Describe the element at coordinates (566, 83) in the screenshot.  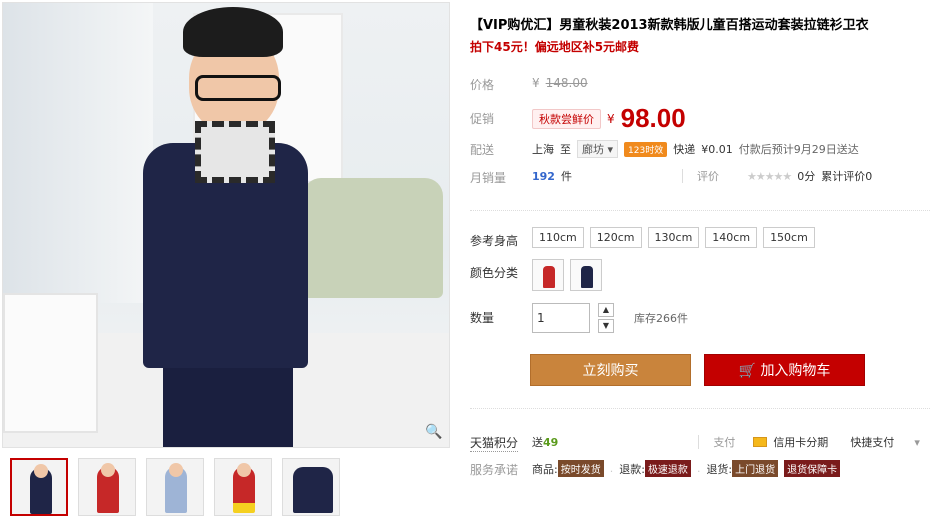
I see `original-price: 148.00` at that location.